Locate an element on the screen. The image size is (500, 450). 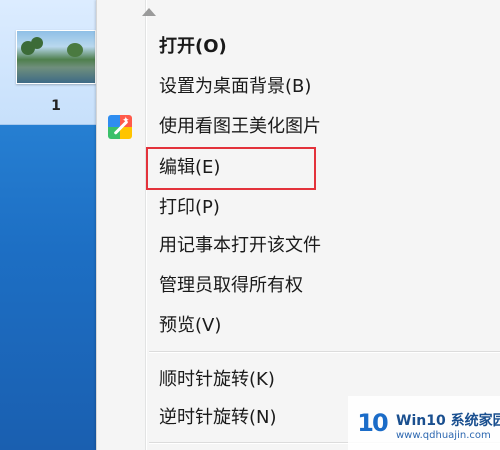
menu-item-label: 使用看图王美化图片 is located at coordinates (240, 126).